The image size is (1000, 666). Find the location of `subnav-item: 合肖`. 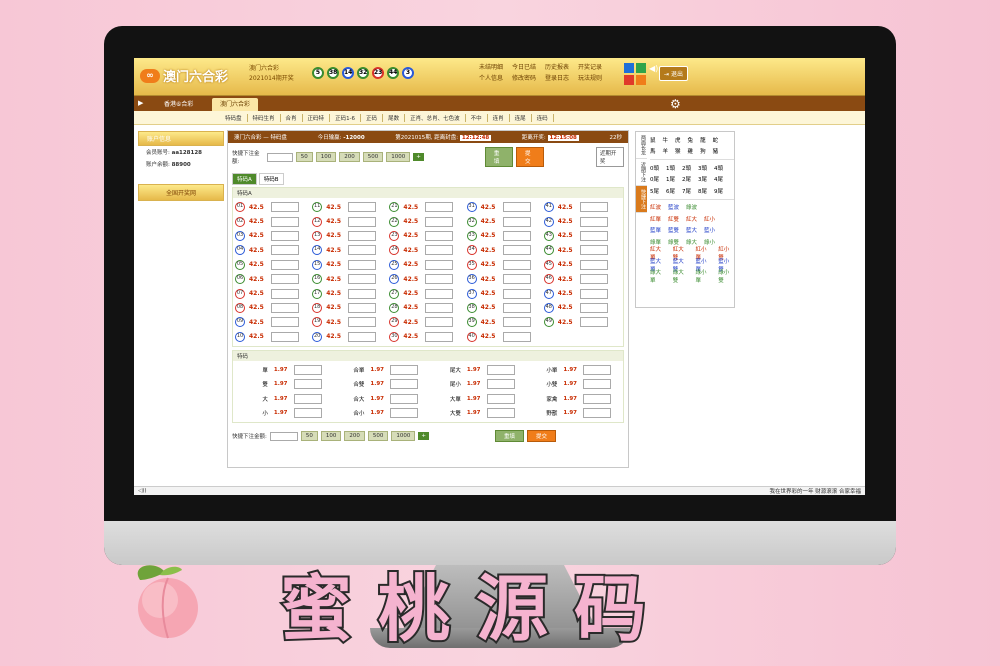

subnav-item: 合肖 is located at coordinates (292, 117).